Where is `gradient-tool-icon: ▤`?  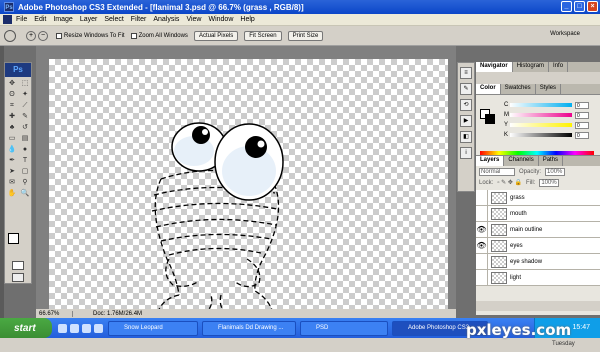
gradient-tool-icon: ▤ is located at coordinates (25, 139).